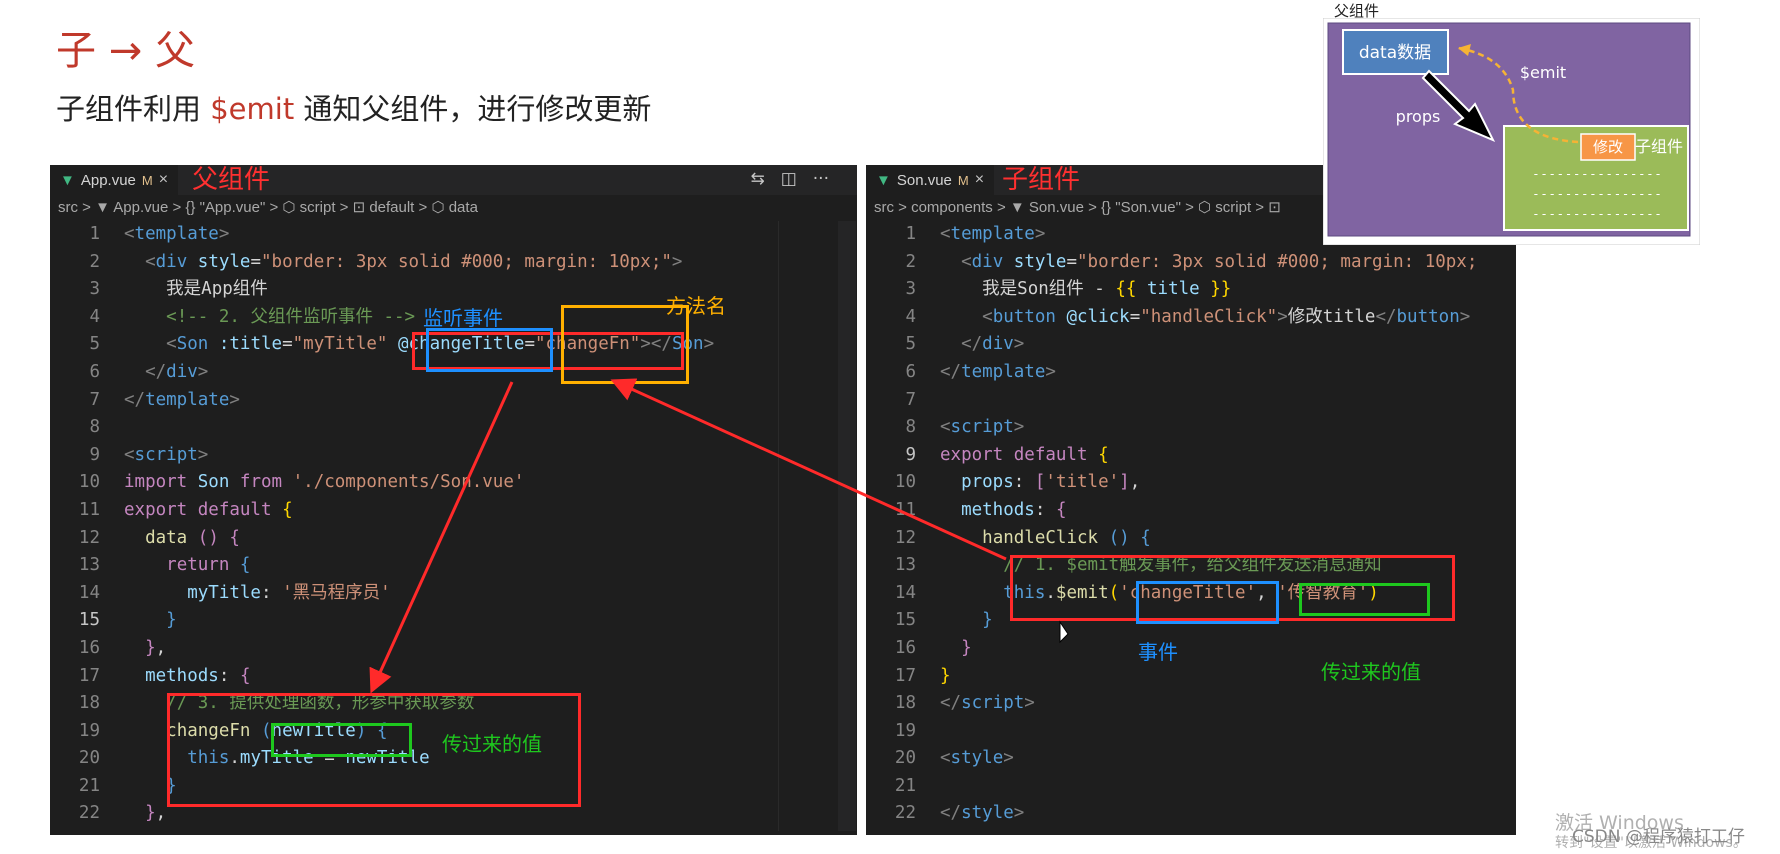 The height and width of the screenshot is (854, 1780). I want to click on emit-value-box, so click(1364, 599).